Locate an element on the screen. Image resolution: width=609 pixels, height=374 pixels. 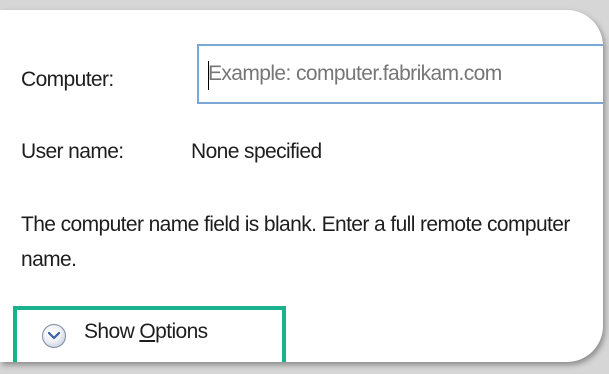
computer-field is located at coordinates (400, 74).